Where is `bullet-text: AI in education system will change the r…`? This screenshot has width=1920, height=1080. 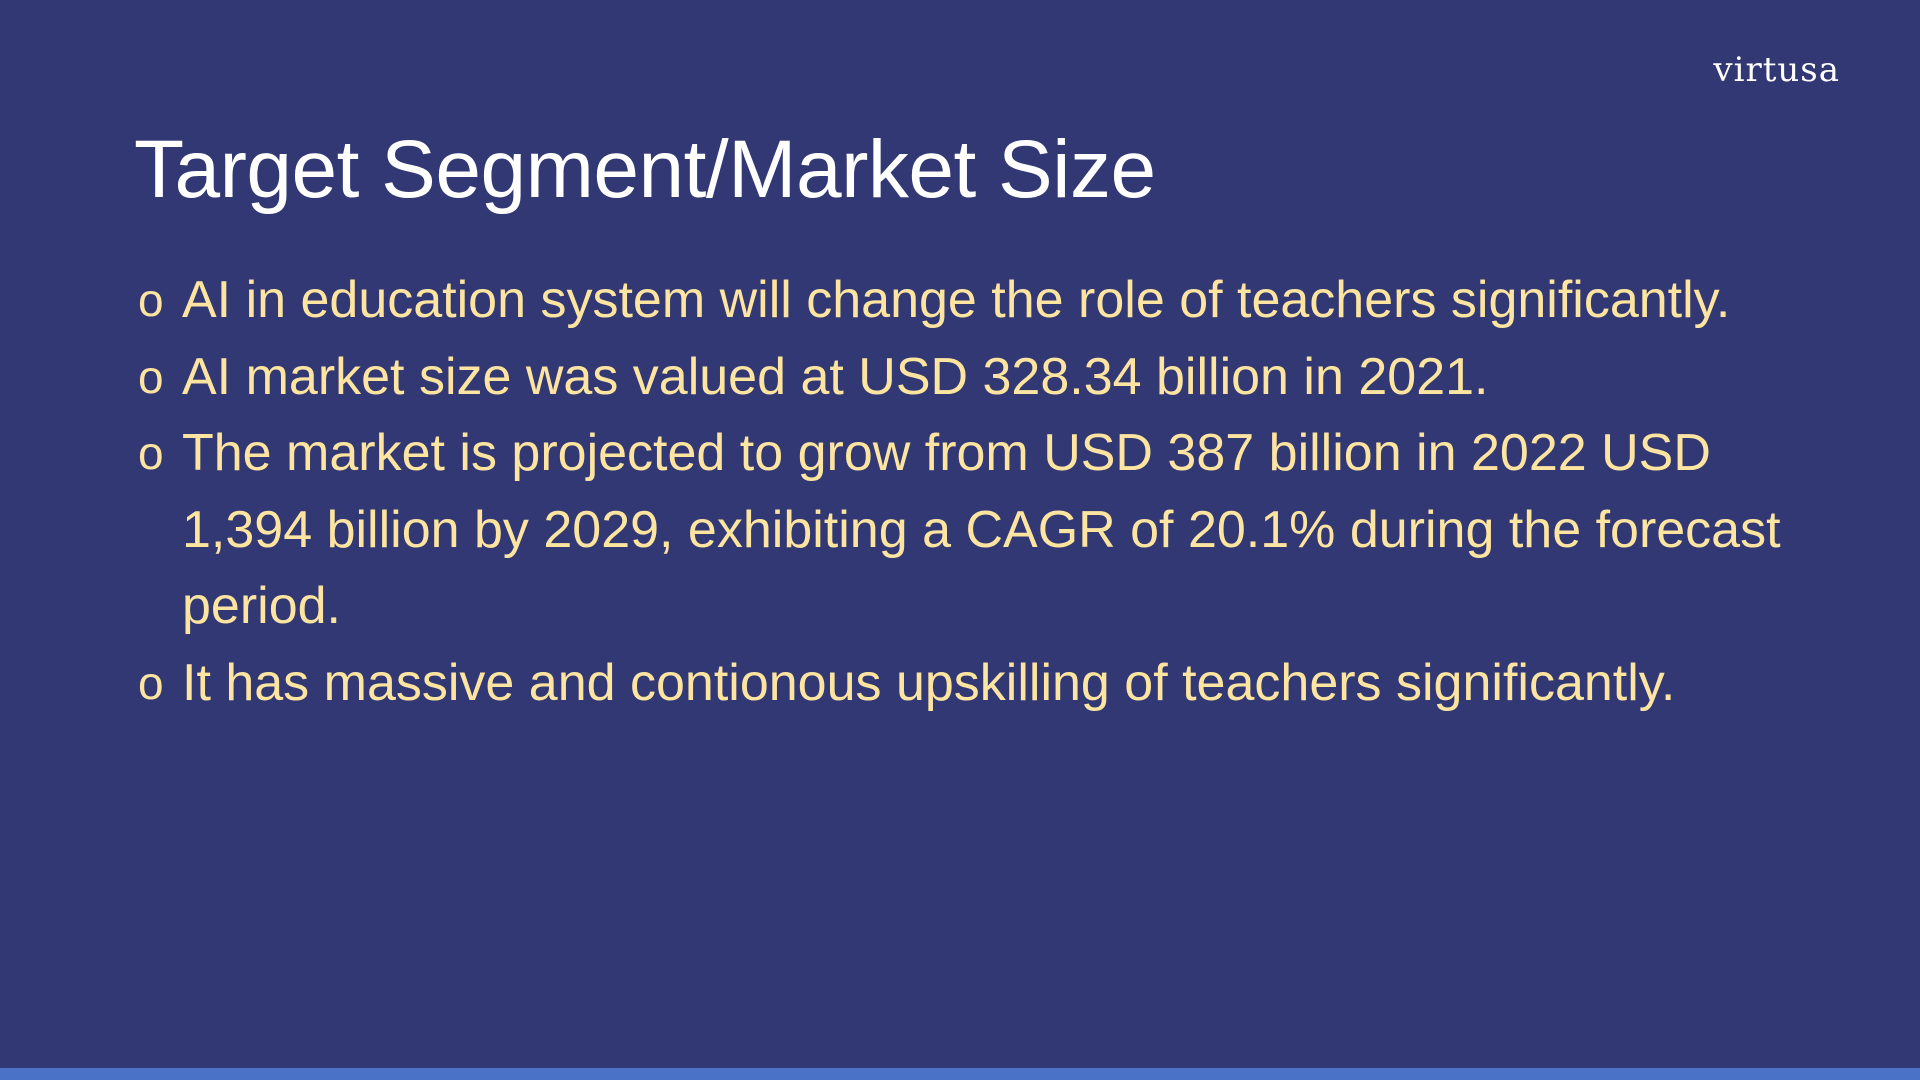 bullet-text: AI in education system will change the r… is located at coordinates (956, 300).